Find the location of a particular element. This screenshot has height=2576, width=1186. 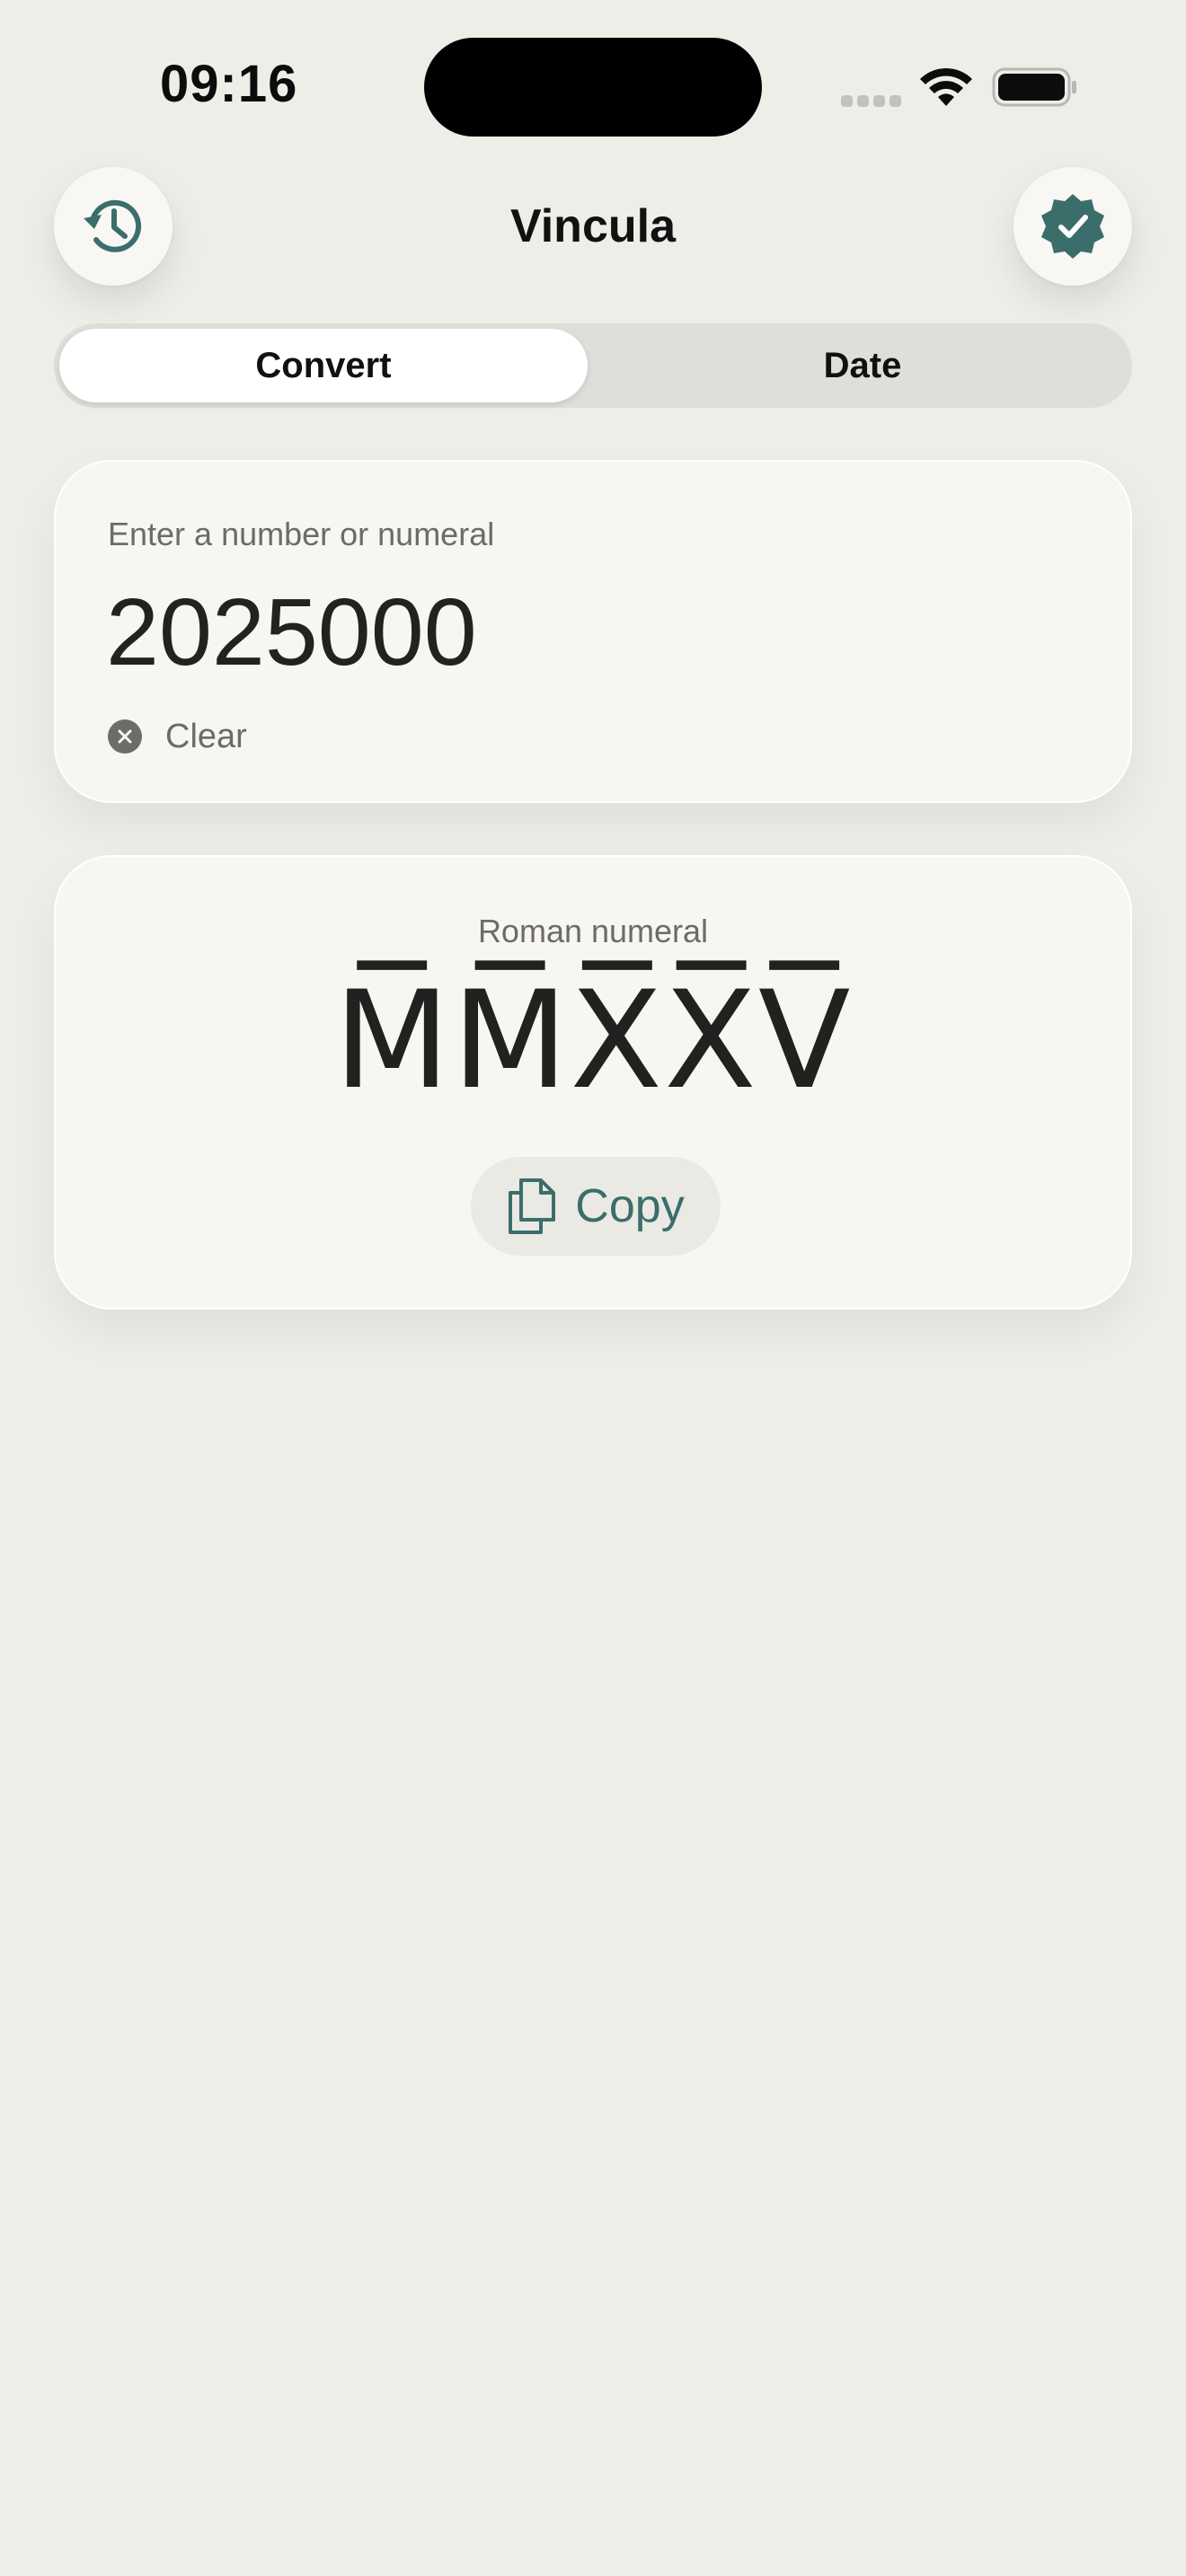

copy-document-icon is located at coordinates (532, 1206).